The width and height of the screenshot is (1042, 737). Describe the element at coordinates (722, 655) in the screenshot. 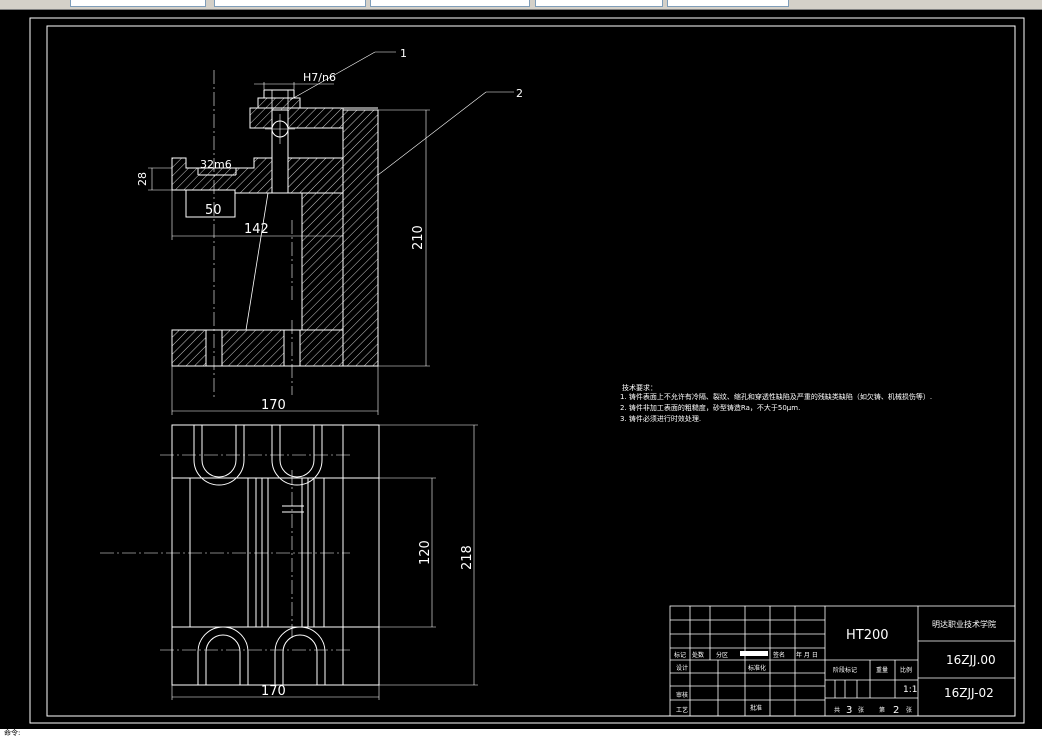

I see `tb-zone: 分区` at that location.